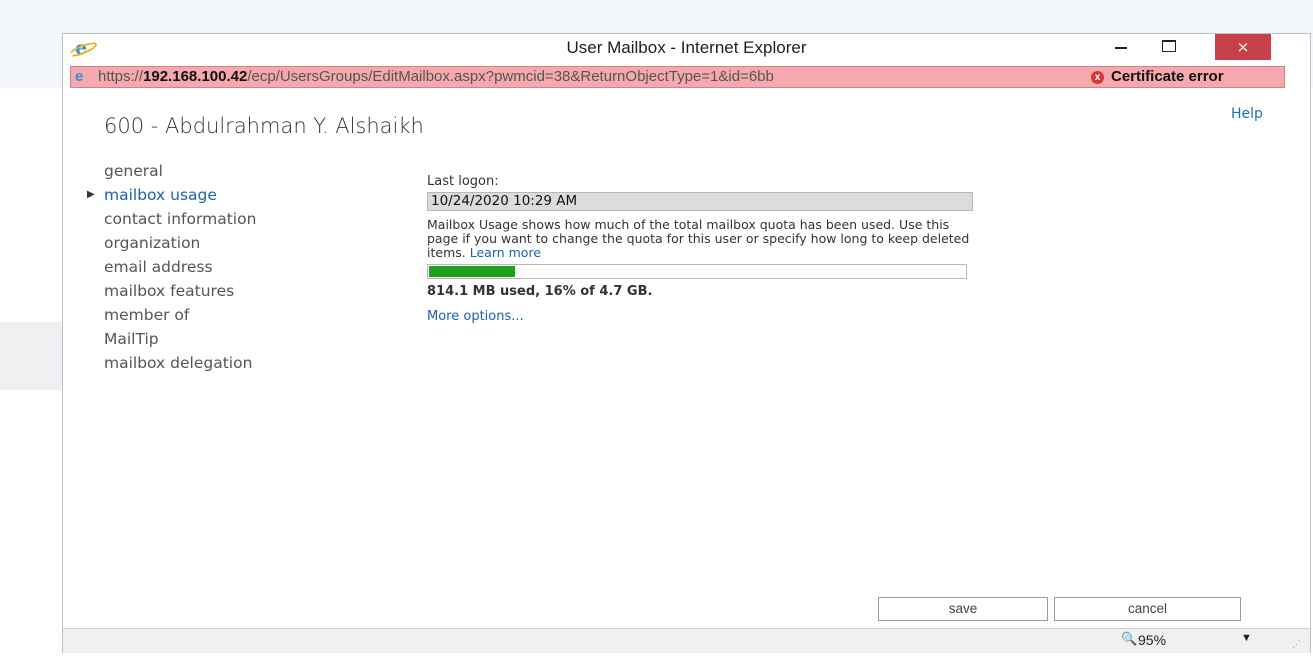 The height and width of the screenshot is (656, 1313). What do you see at coordinates (700, 201) in the screenshot?
I see `last-logon-field: 10/24/2020 10:29 AM` at bounding box center [700, 201].